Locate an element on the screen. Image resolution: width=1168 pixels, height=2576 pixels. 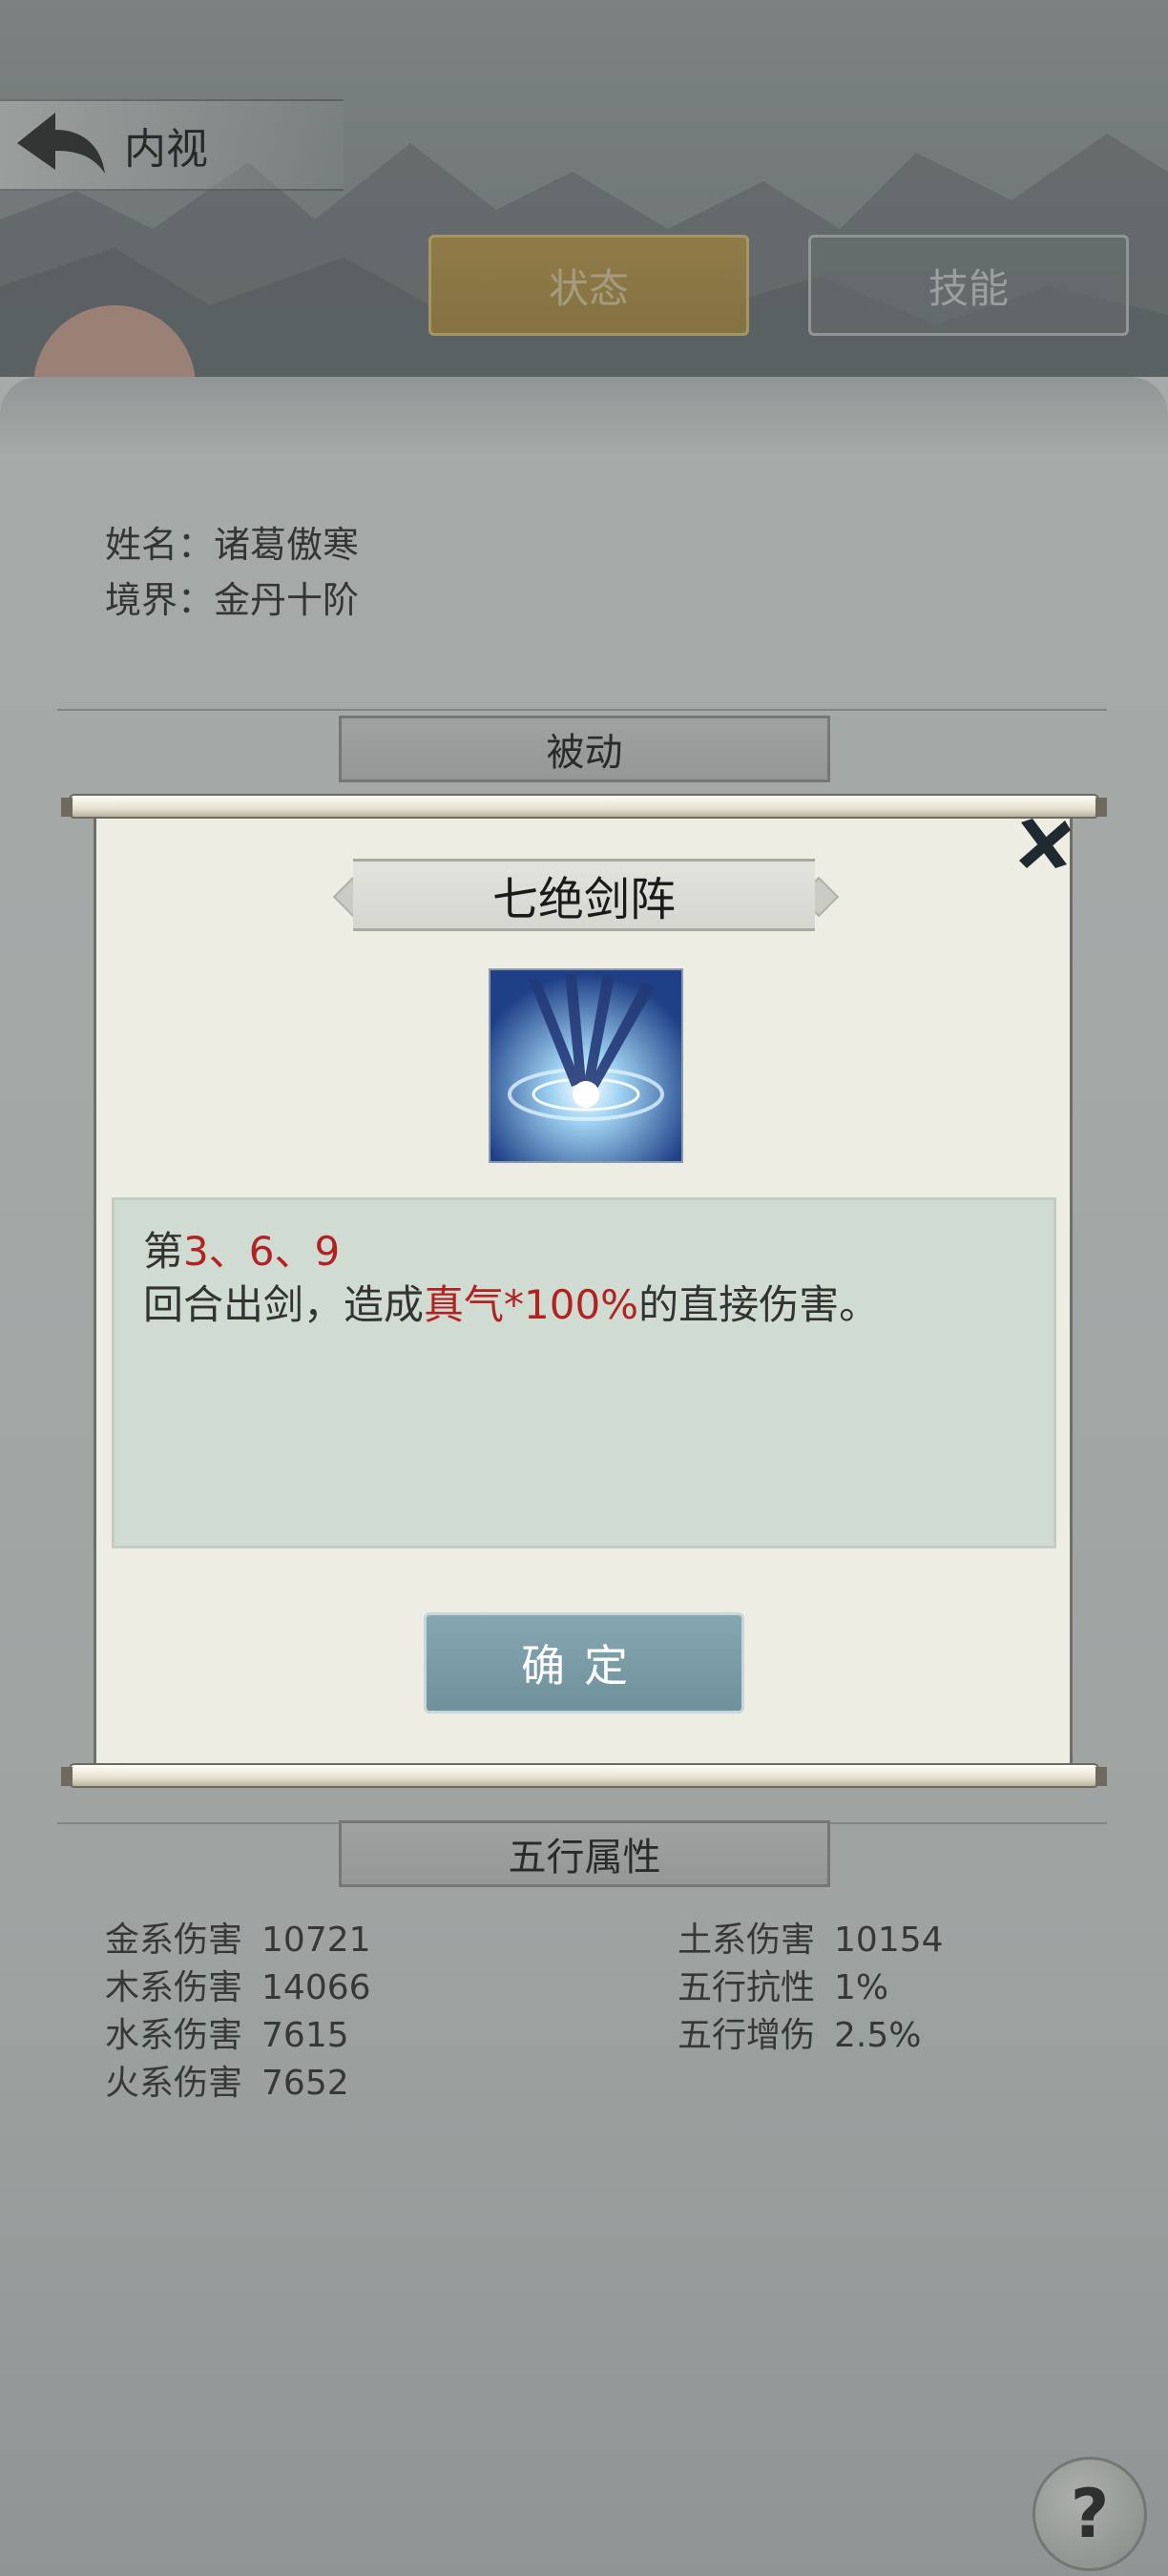
description-line-1: 第3、6、9 is located at coordinates (242, 1251).